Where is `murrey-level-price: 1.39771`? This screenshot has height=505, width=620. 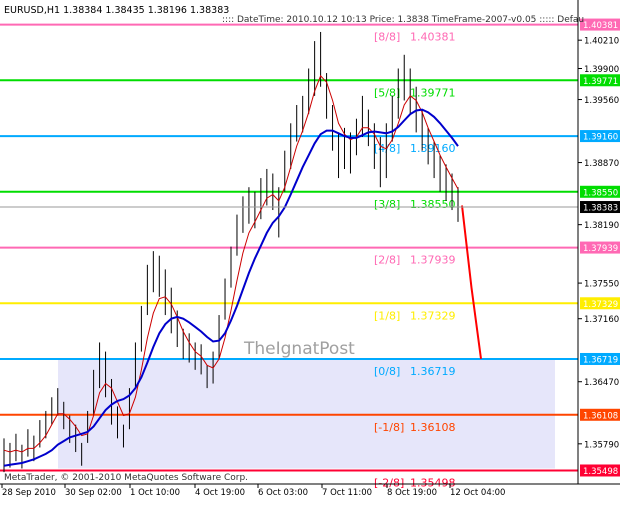
murrey-level-price: 1.39771 is located at coordinates (433, 92).